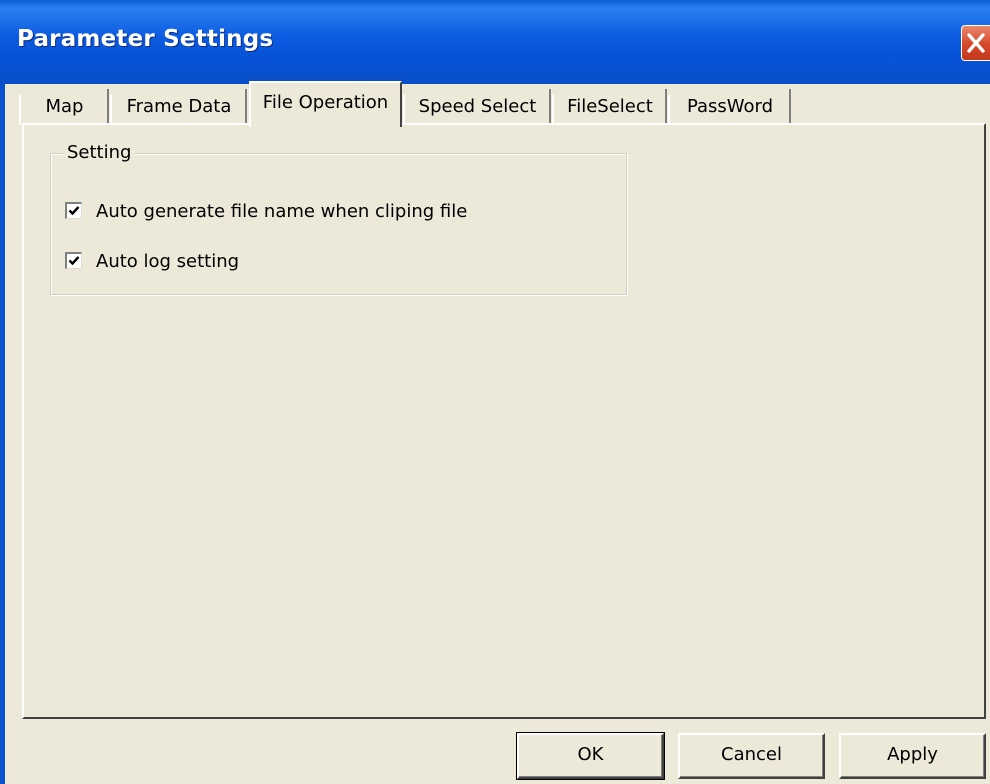 The width and height of the screenshot is (990, 784). Describe the element at coordinates (168, 261) in the screenshot. I see `checkbox-label: Auto log setting` at that location.